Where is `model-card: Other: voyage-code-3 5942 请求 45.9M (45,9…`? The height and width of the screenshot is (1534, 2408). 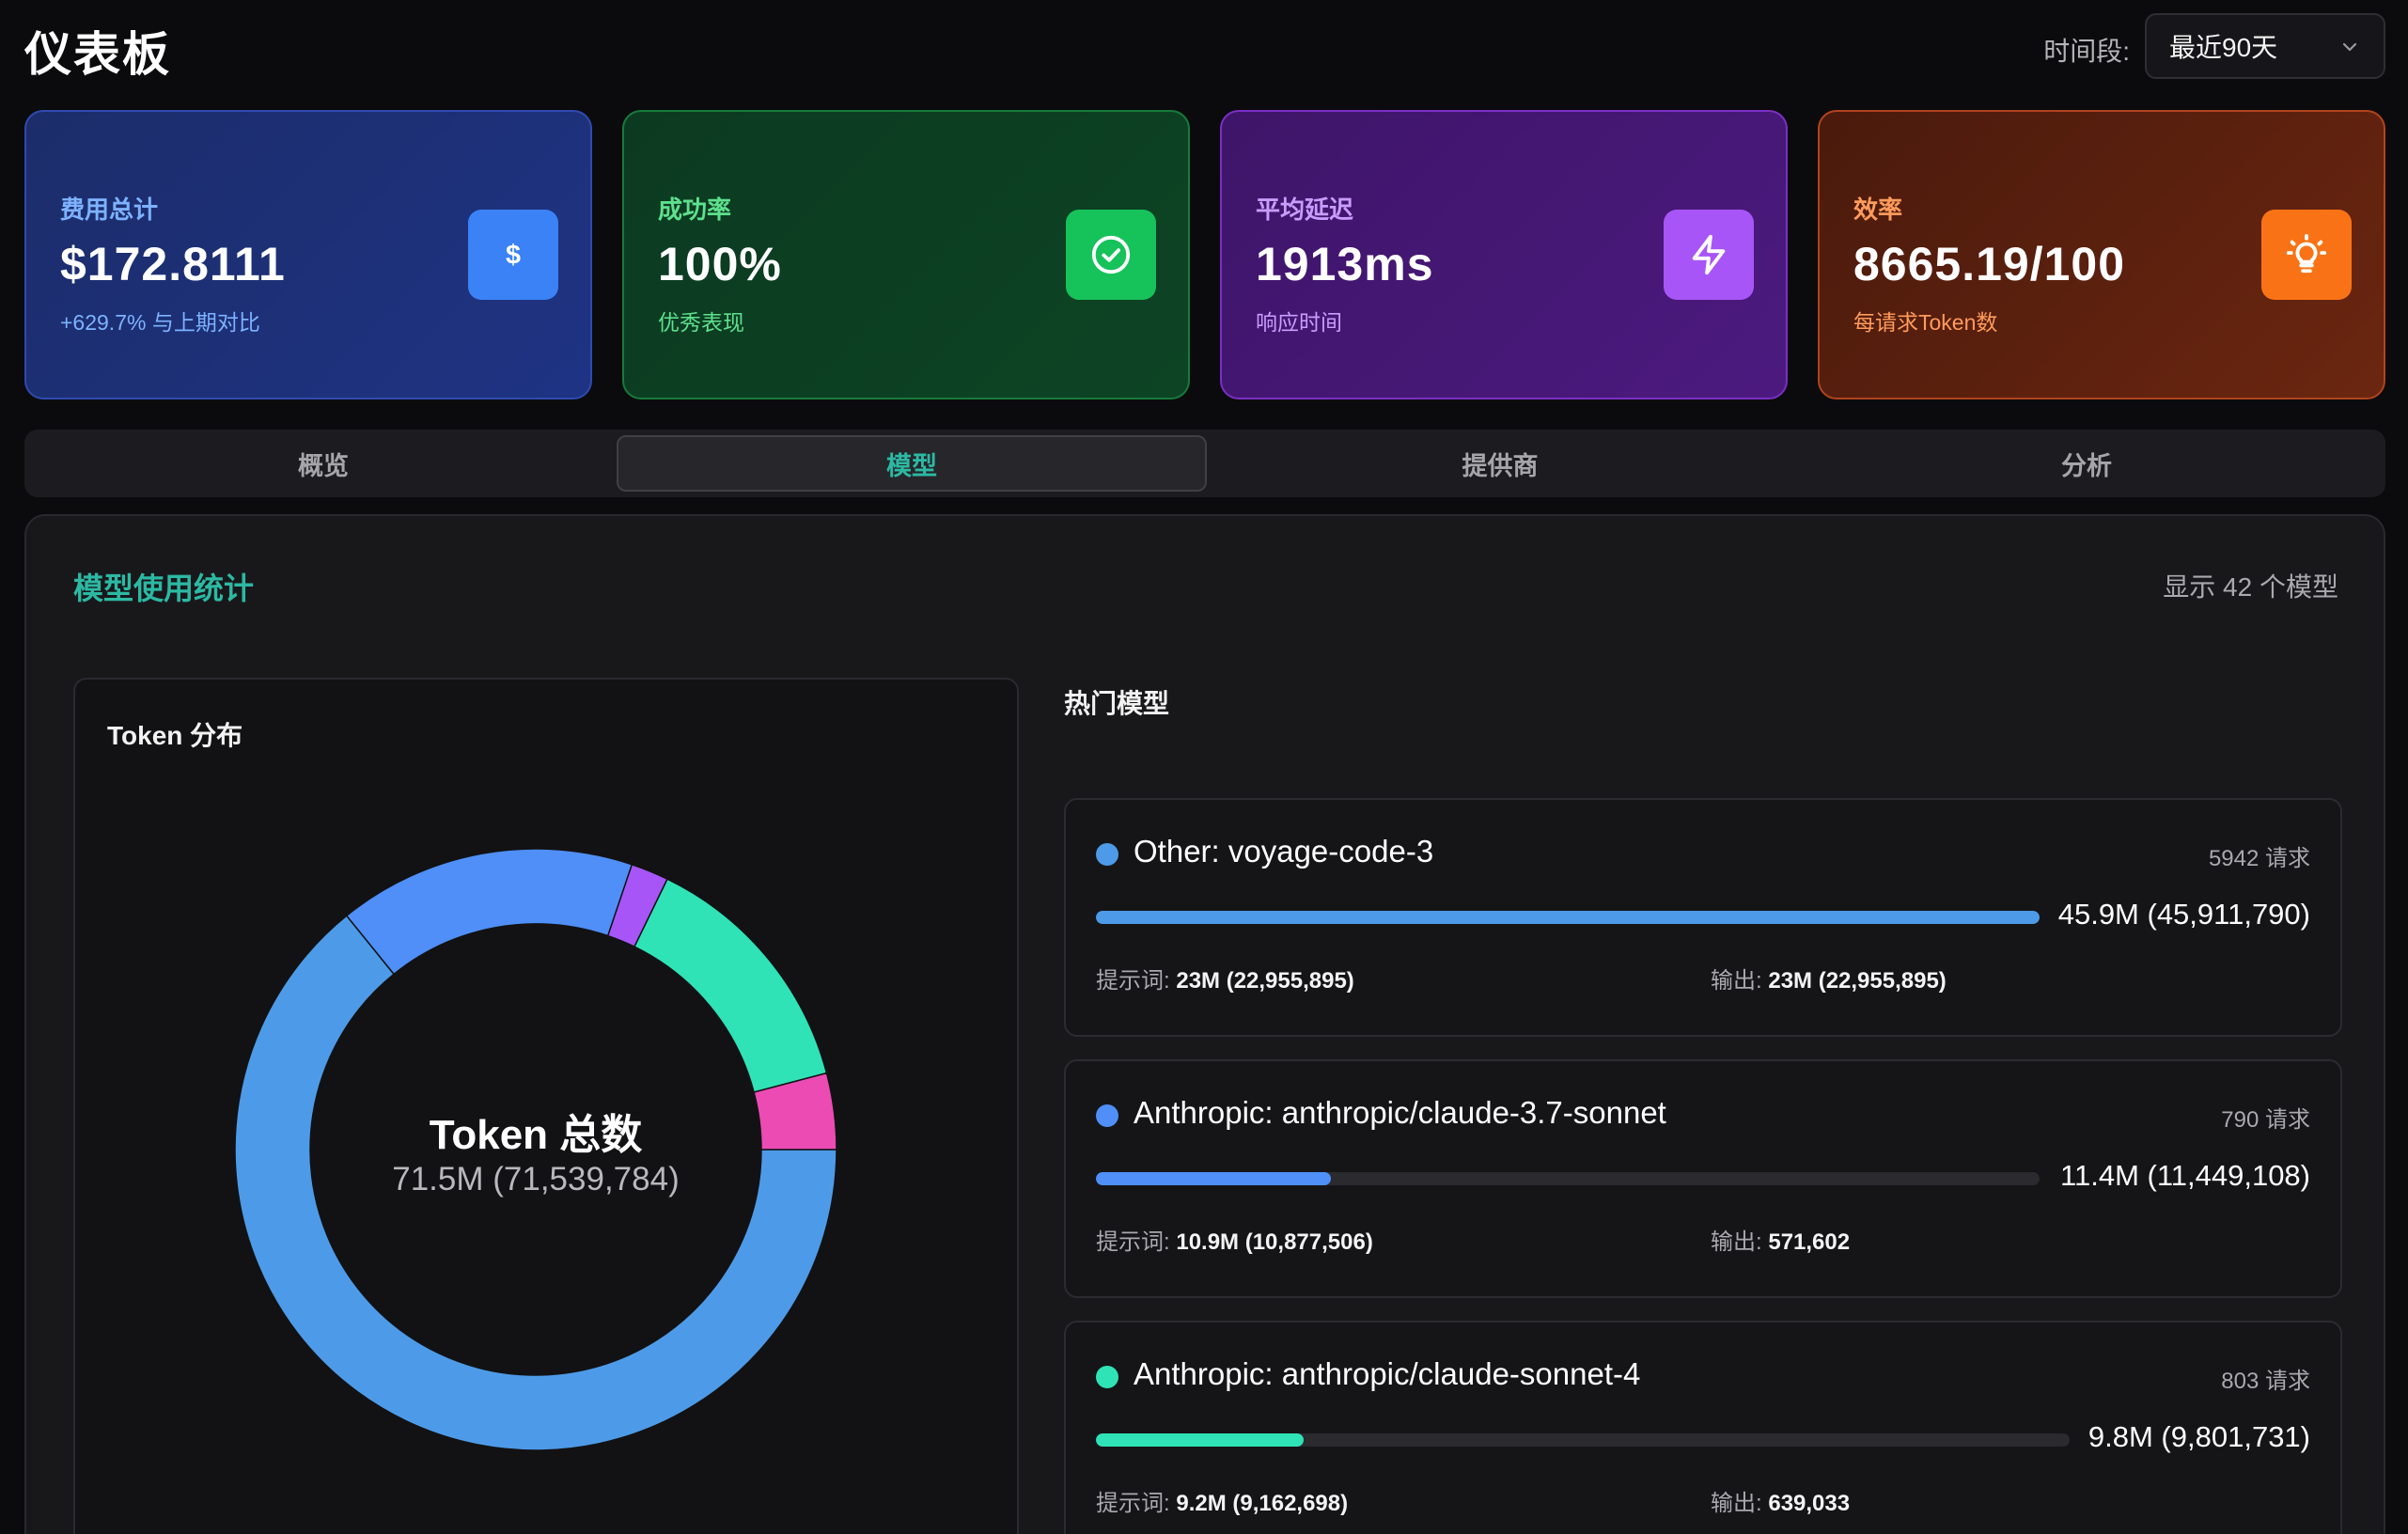 model-card: Other: voyage-code-3 5942 请求 45.9M (45,9… is located at coordinates (1703, 917).